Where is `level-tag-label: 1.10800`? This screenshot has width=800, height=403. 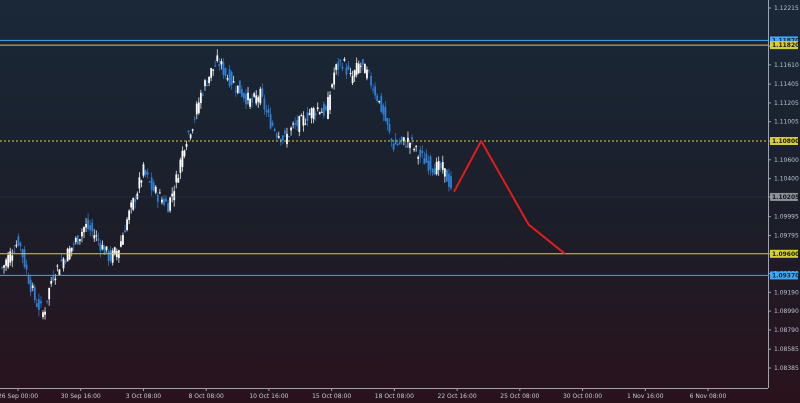
level-tag-label: 1.10800 is located at coordinates (785, 141).